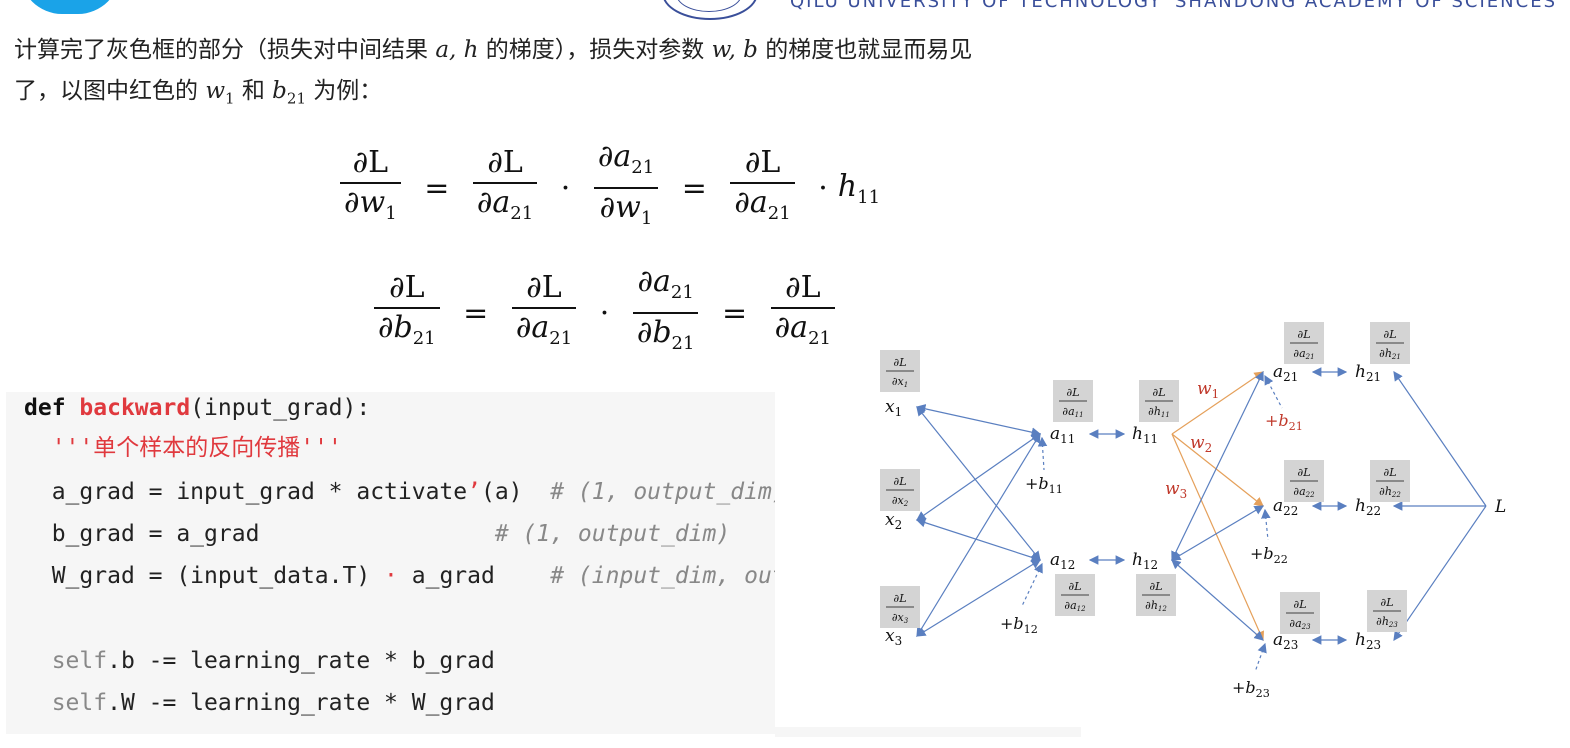 The width and height of the screenshot is (1570, 748). I want to click on grad-box-h22: ∂L∂h22, so click(1390, 481).